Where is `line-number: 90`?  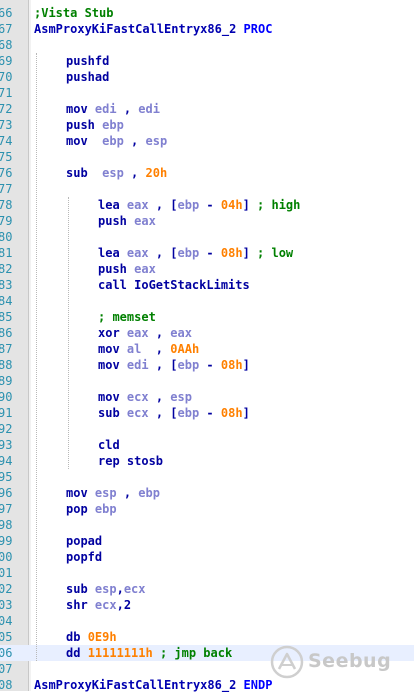
line-number: 90 is located at coordinates (6, 397).